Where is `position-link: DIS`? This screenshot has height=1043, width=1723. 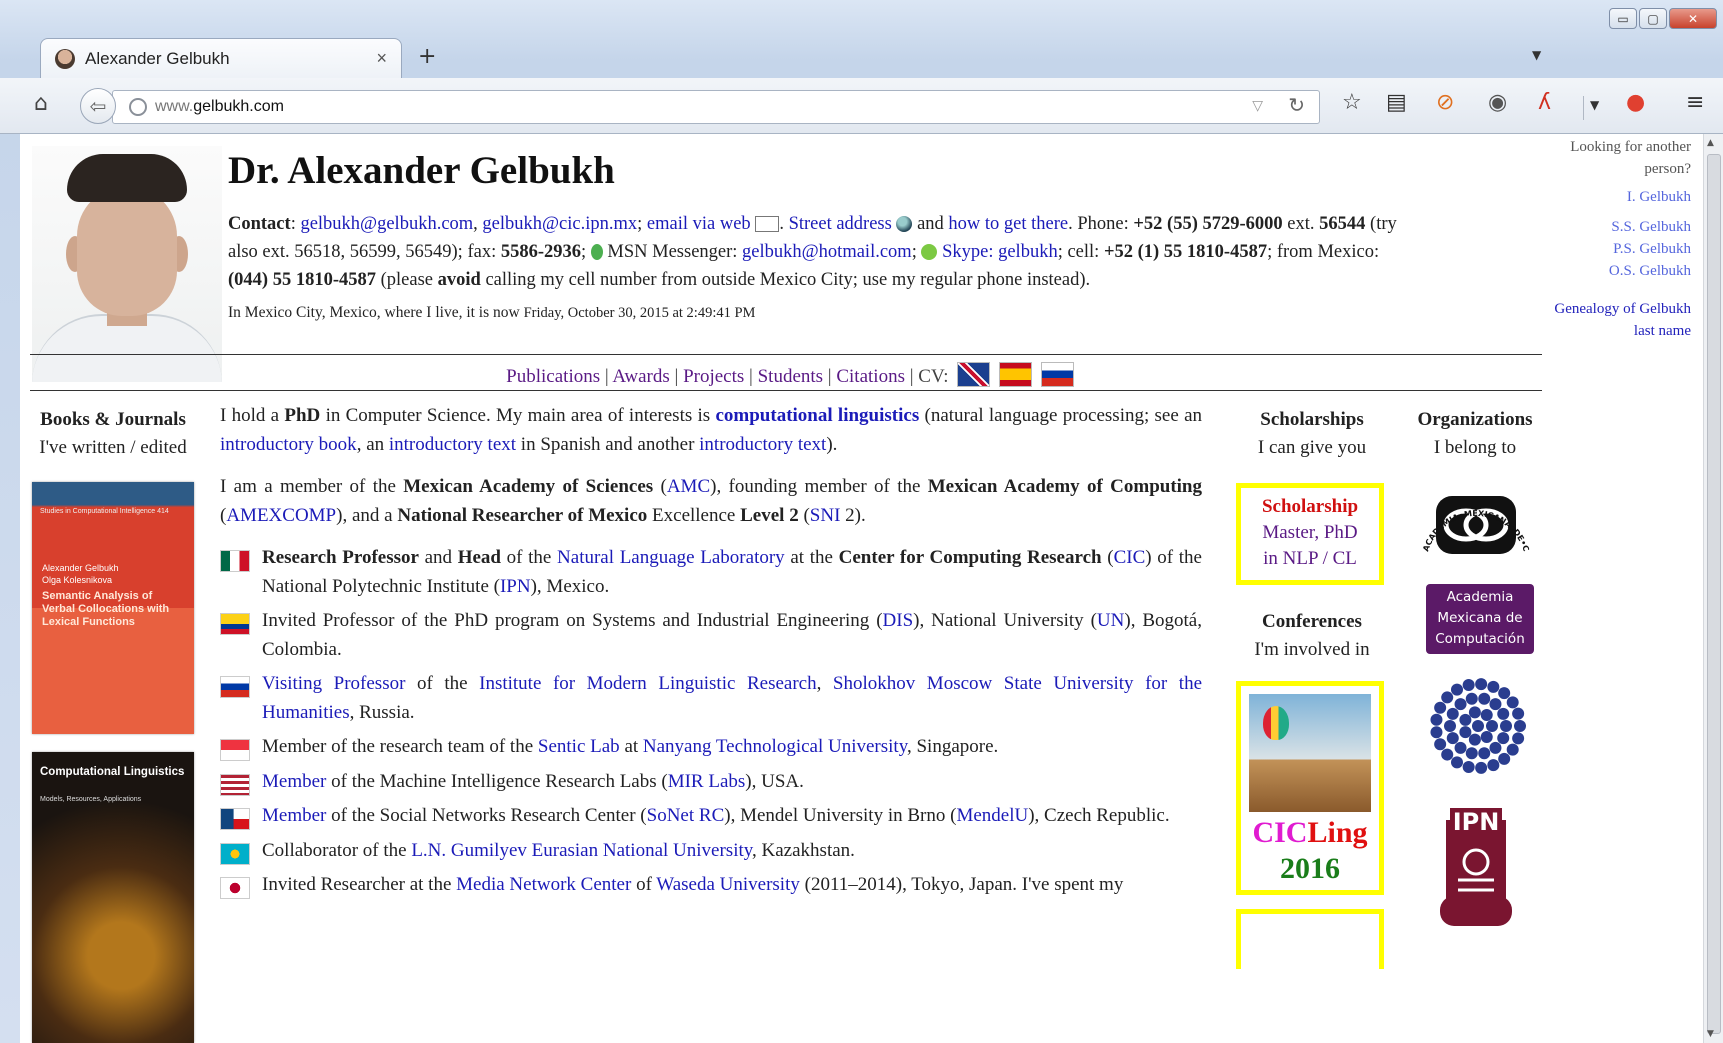 position-link: DIS is located at coordinates (898, 620).